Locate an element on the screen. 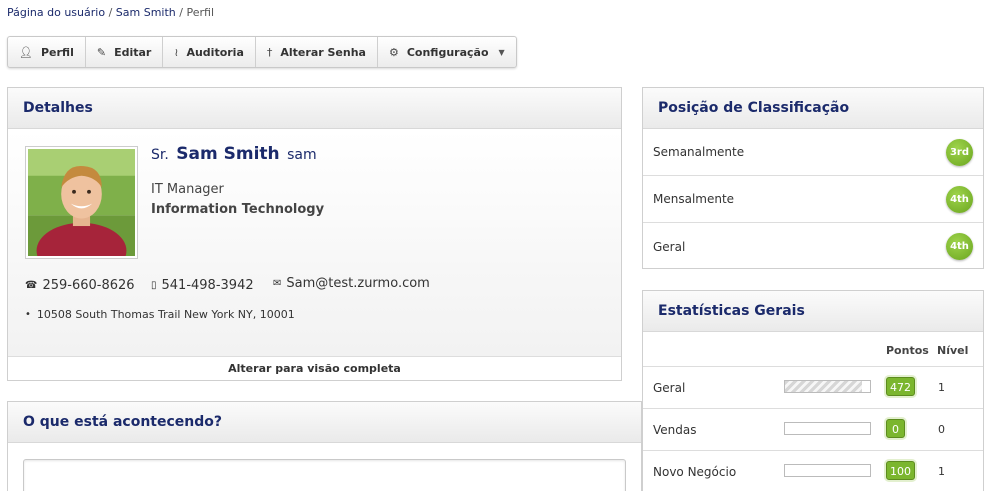 This screenshot has height=491, width=998. level-value: 0 is located at coordinates (941, 429).